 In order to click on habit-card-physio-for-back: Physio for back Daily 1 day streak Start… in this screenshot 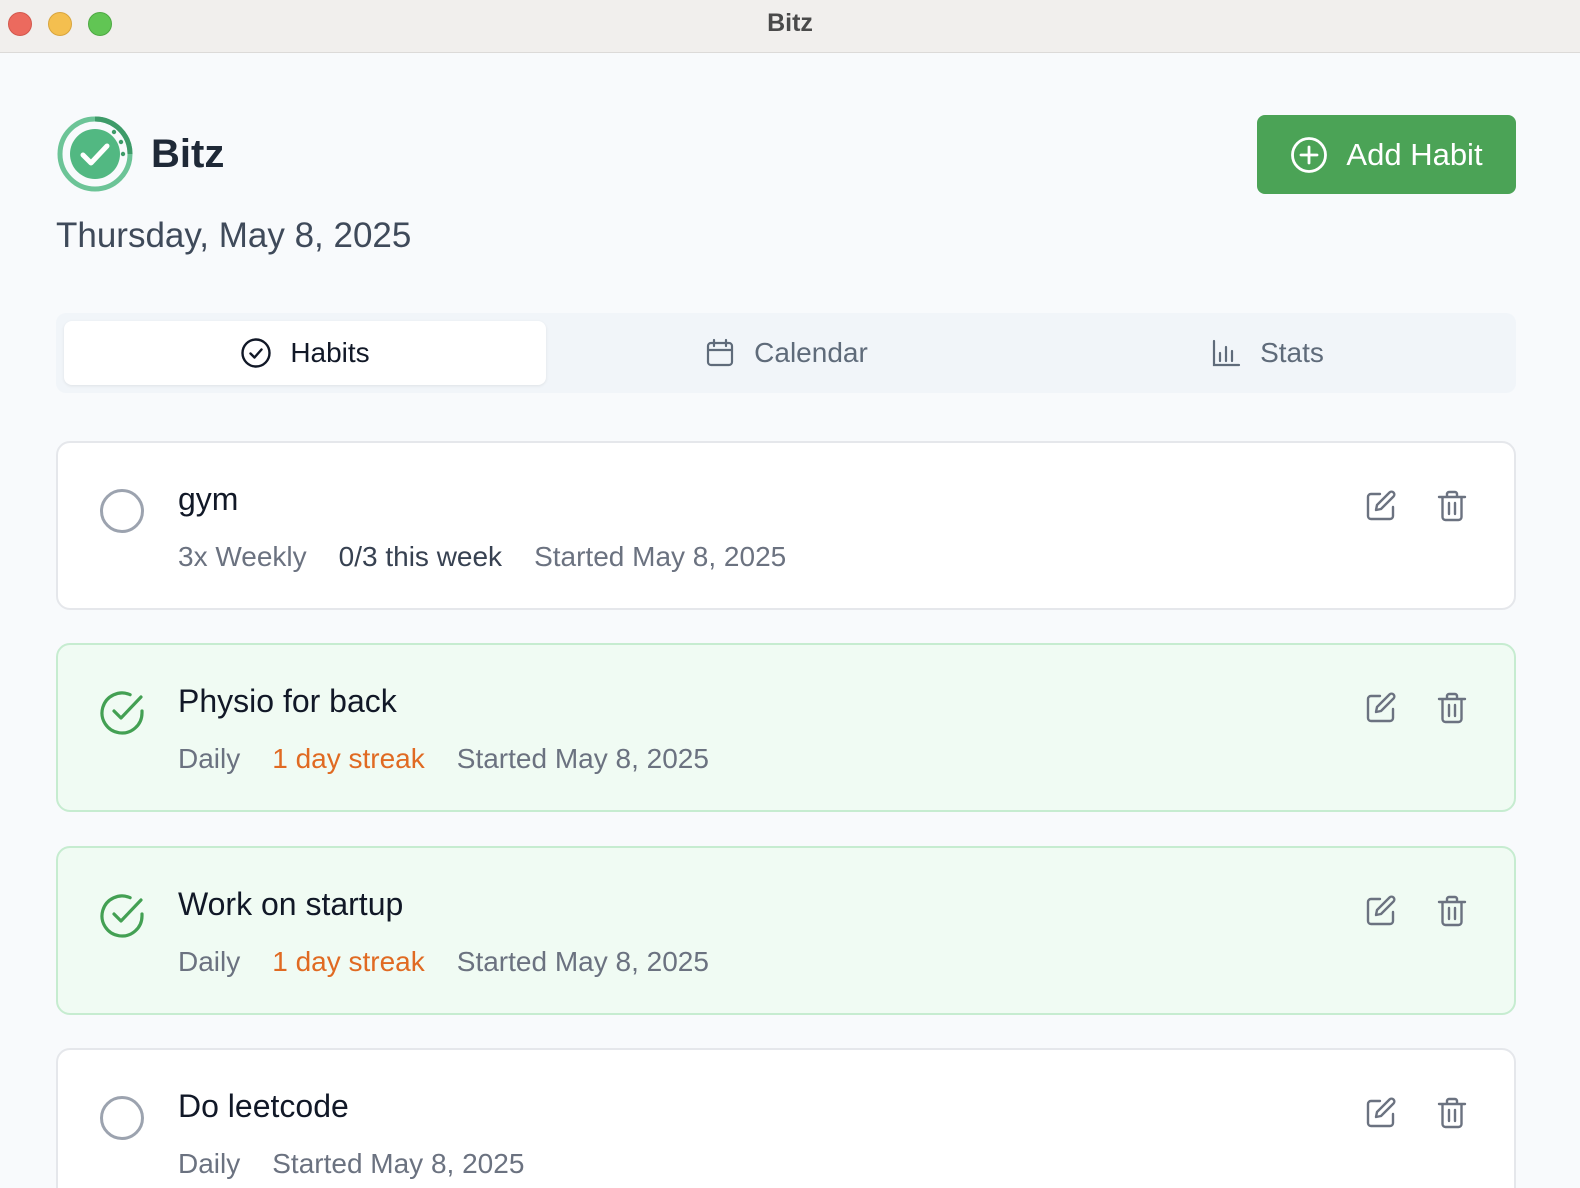, I will do `click(786, 727)`.